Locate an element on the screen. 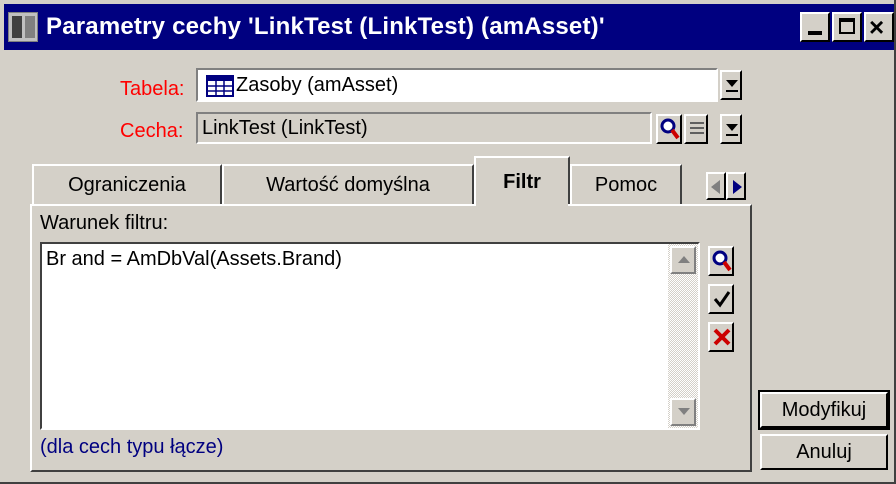 This screenshot has width=896, height=484. filter-hint: (dla cech typu łącze) is located at coordinates (132, 447).